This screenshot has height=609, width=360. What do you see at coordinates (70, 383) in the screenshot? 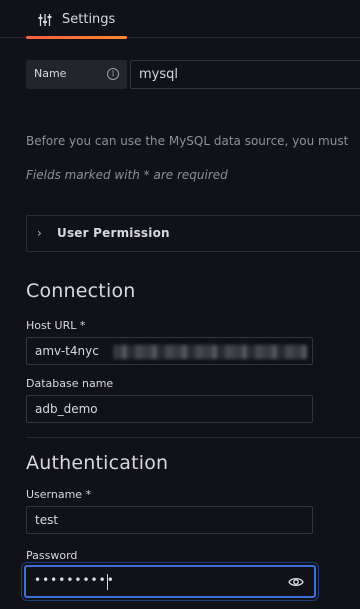
I see `database-name-label: Database name` at bounding box center [70, 383].